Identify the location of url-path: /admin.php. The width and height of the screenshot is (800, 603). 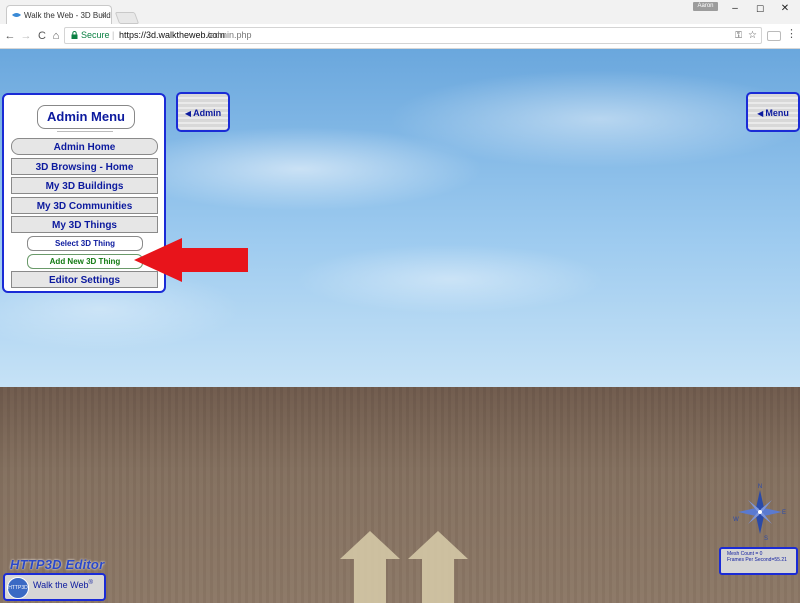
(229, 35).